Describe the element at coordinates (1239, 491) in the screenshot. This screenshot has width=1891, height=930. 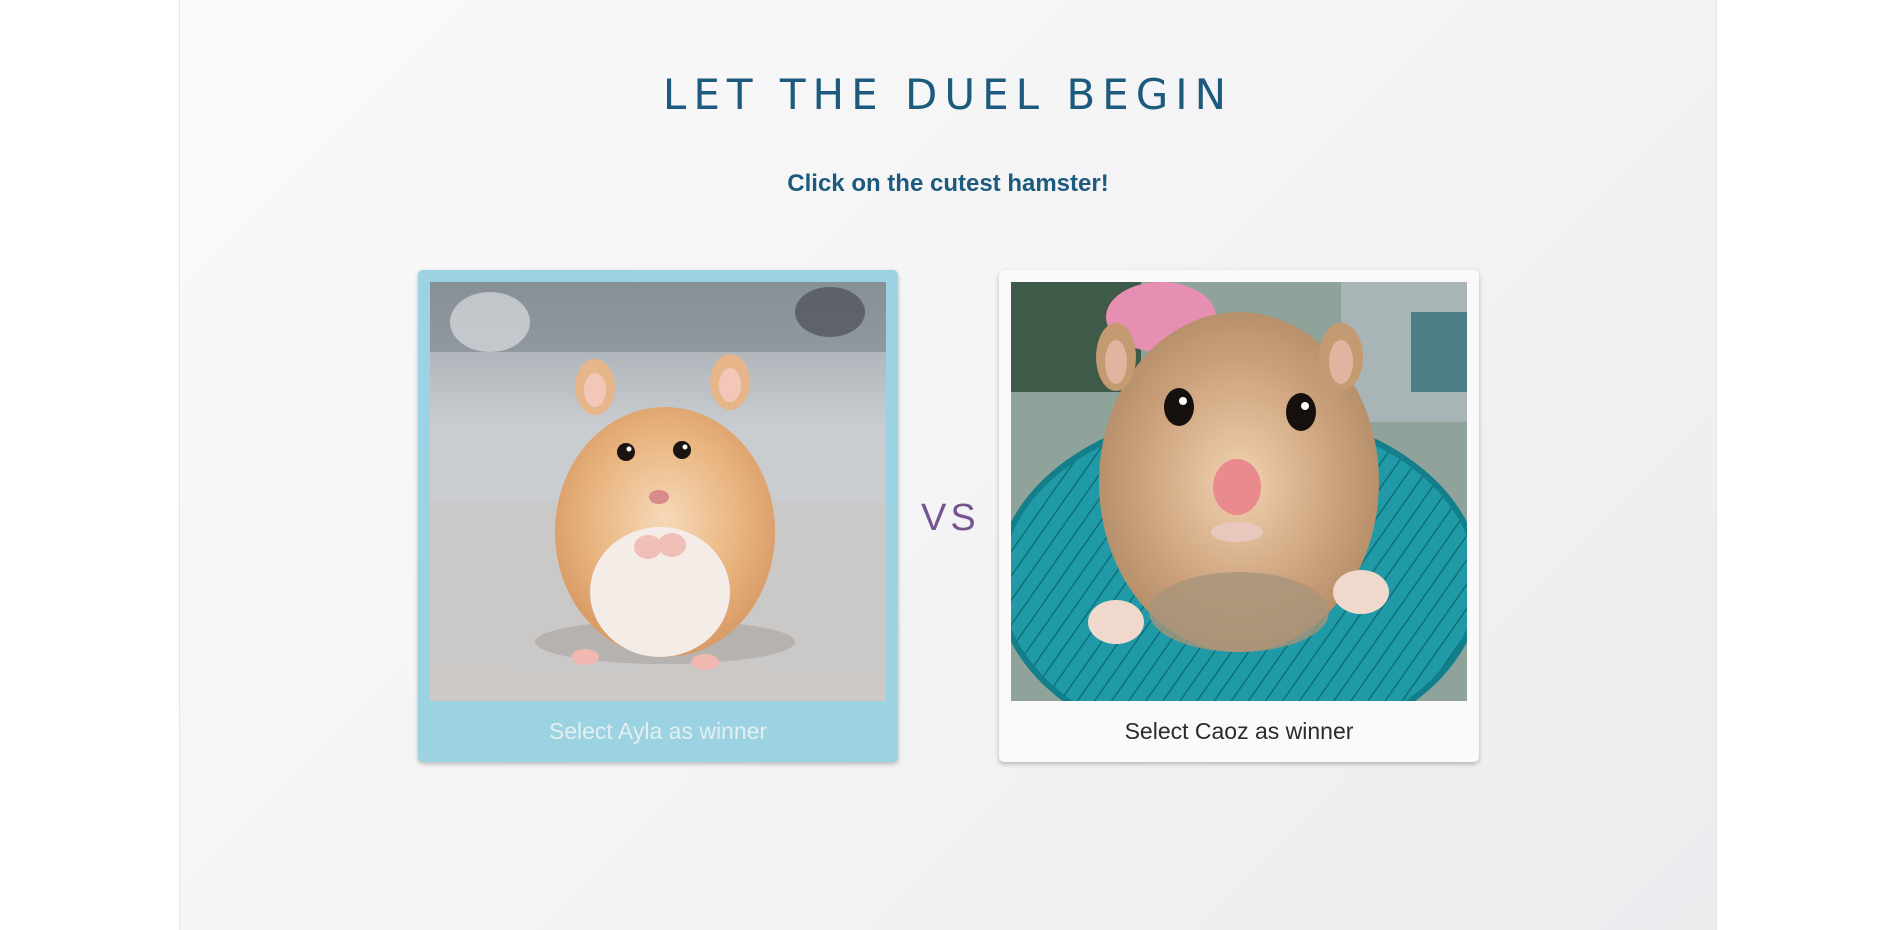
I see `hamster-photo-caoz` at that location.